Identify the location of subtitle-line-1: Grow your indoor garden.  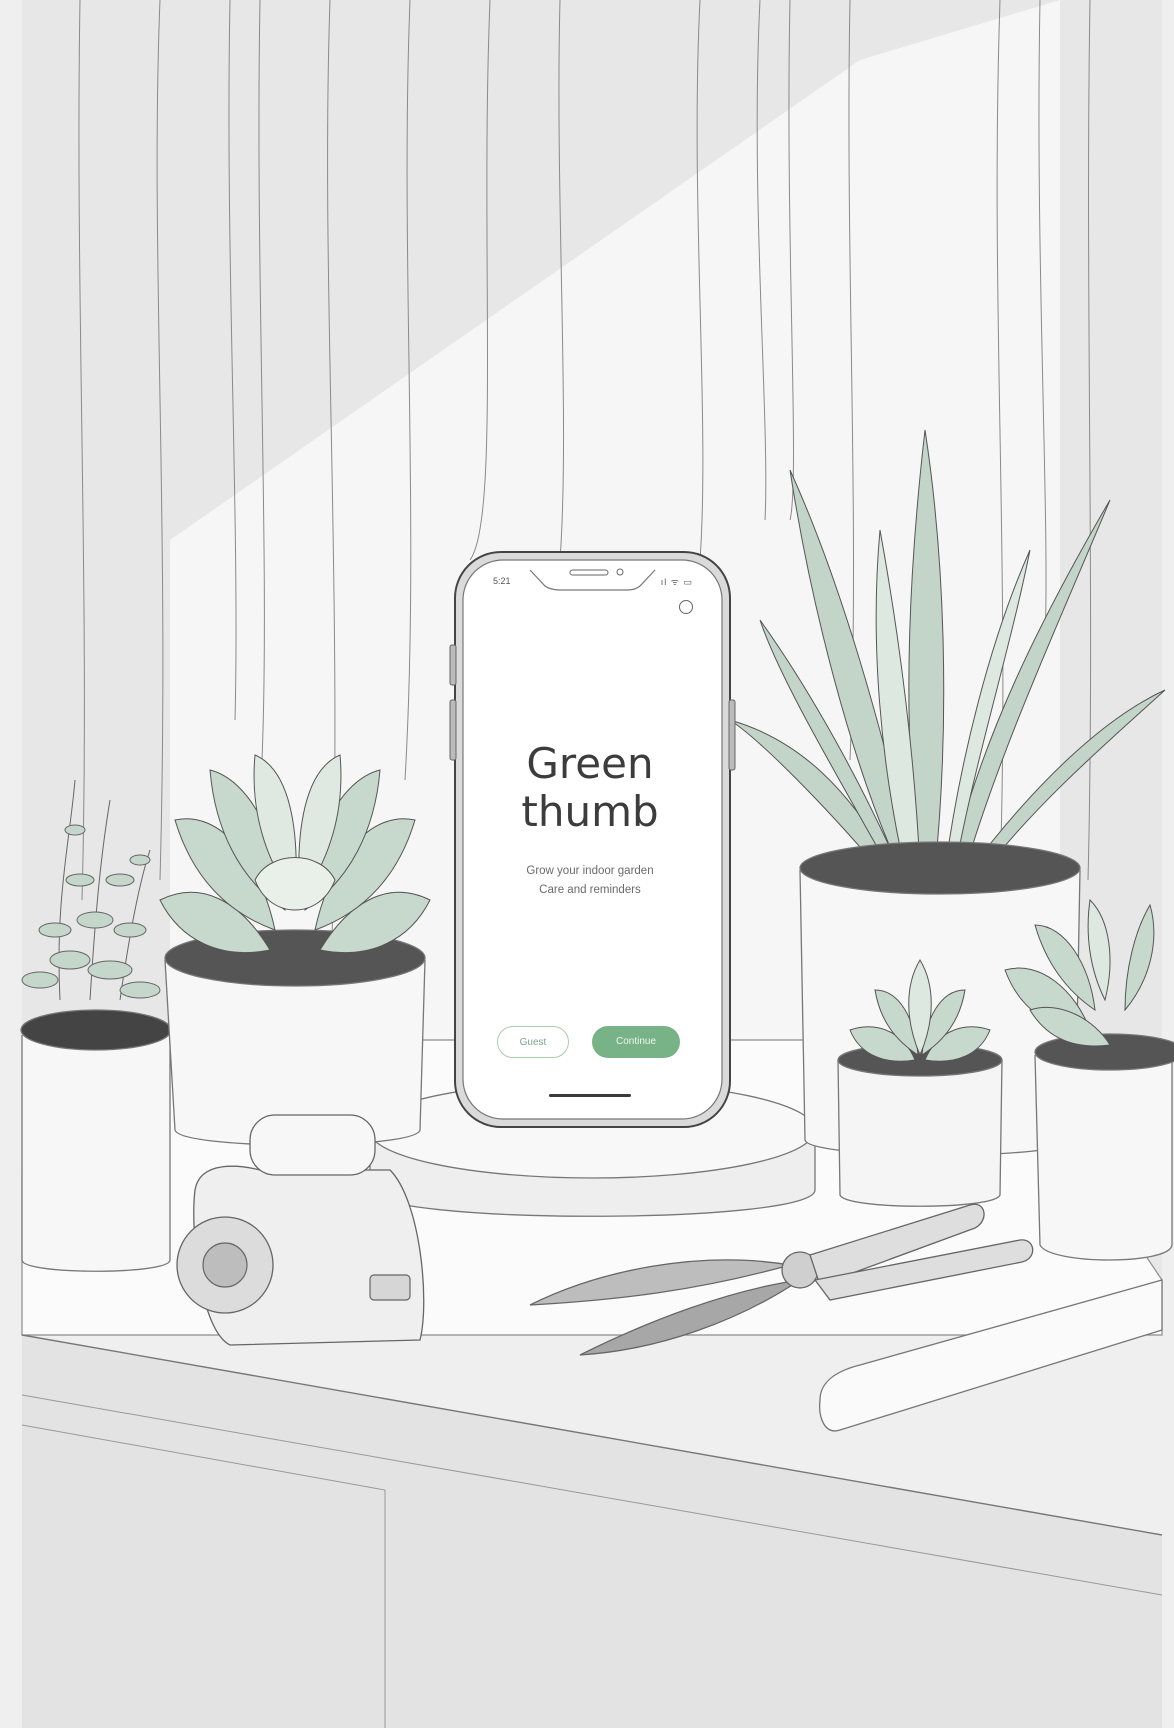
(590, 871).